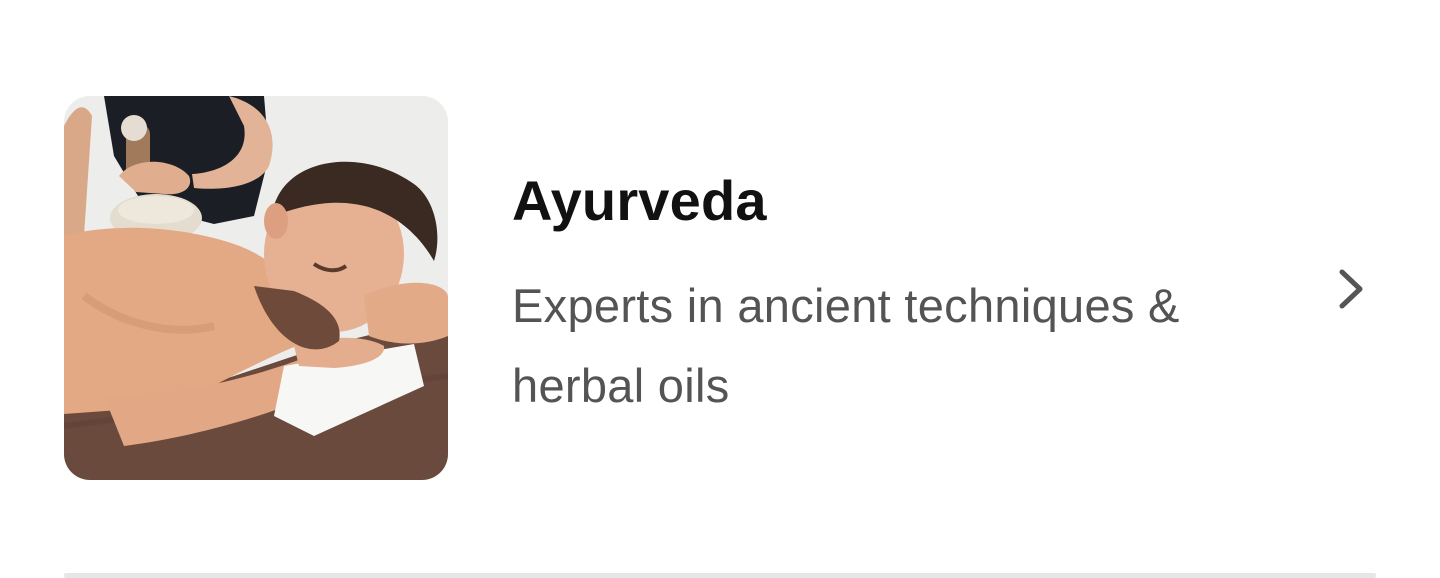 Image resolution: width=1440 pixels, height=578 pixels. I want to click on chevron-right-icon, so click(1351, 289).